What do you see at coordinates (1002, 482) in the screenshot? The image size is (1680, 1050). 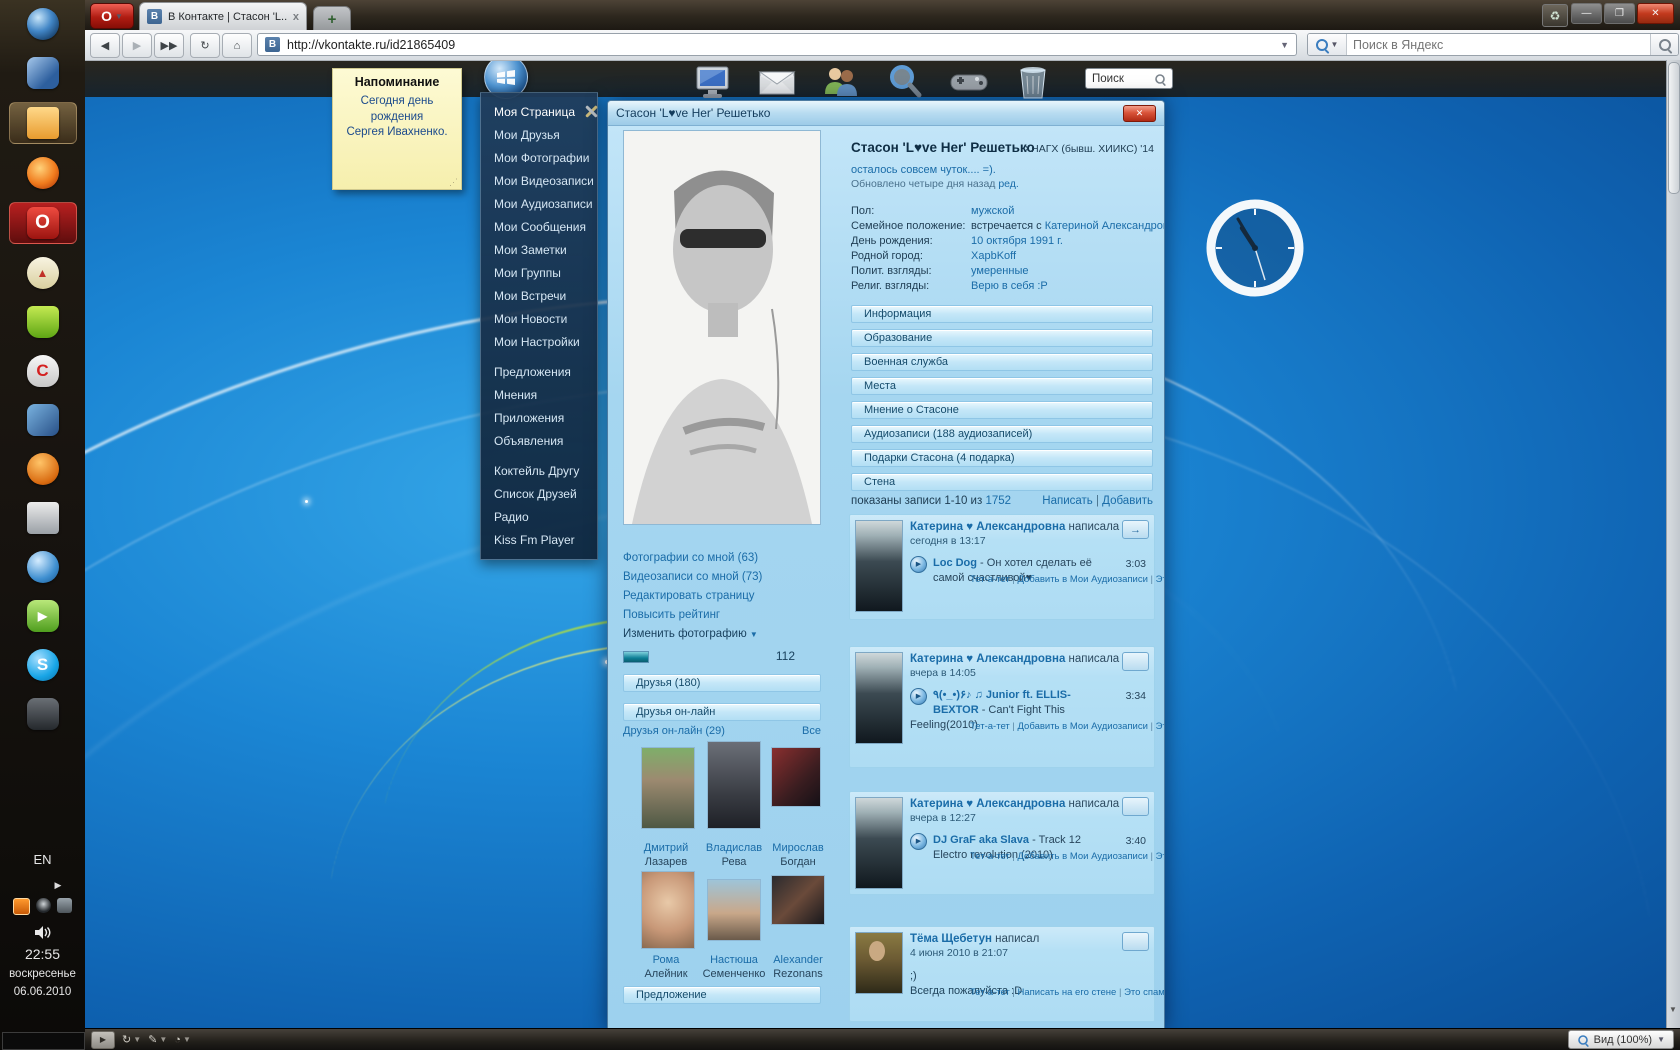 I see `section-bar: Стена` at bounding box center [1002, 482].